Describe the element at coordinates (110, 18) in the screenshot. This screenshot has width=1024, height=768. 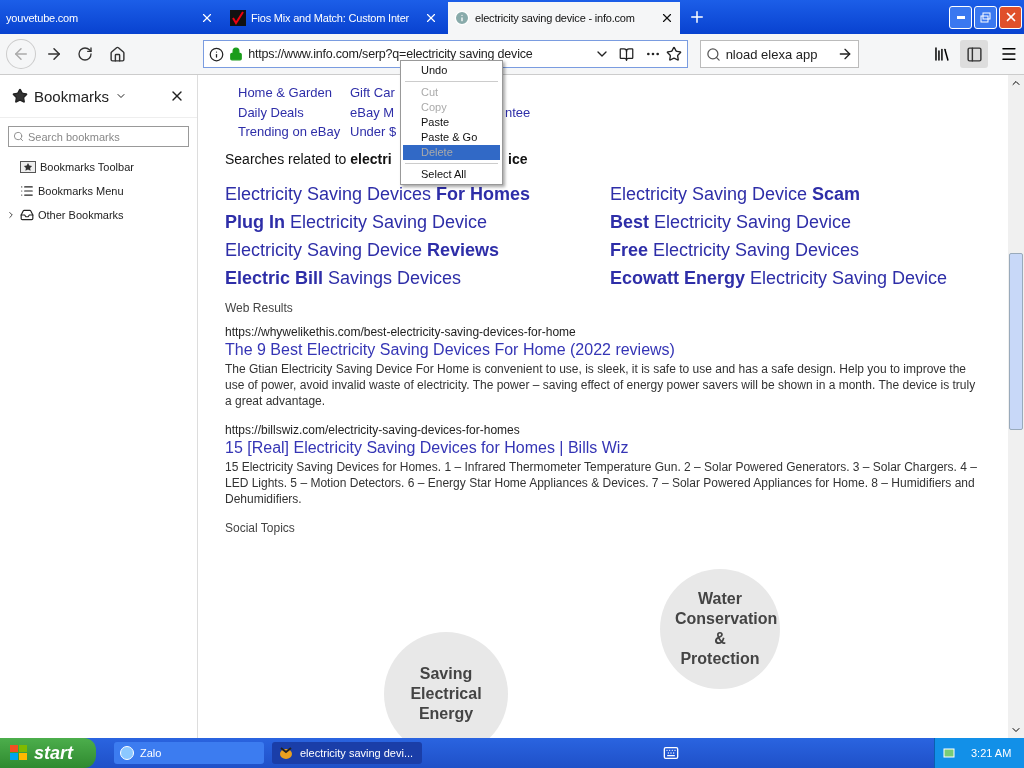
I see `browser-tab: youvetube.com` at that location.